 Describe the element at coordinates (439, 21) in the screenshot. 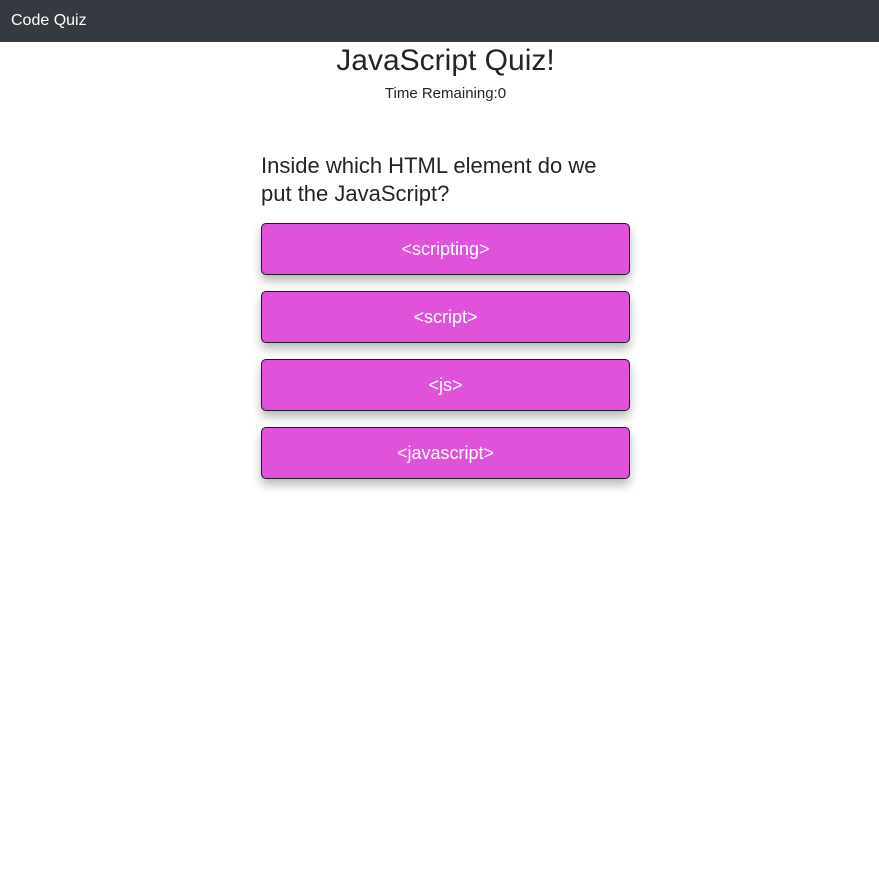

I see `navbar: Code Quiz` at that location.